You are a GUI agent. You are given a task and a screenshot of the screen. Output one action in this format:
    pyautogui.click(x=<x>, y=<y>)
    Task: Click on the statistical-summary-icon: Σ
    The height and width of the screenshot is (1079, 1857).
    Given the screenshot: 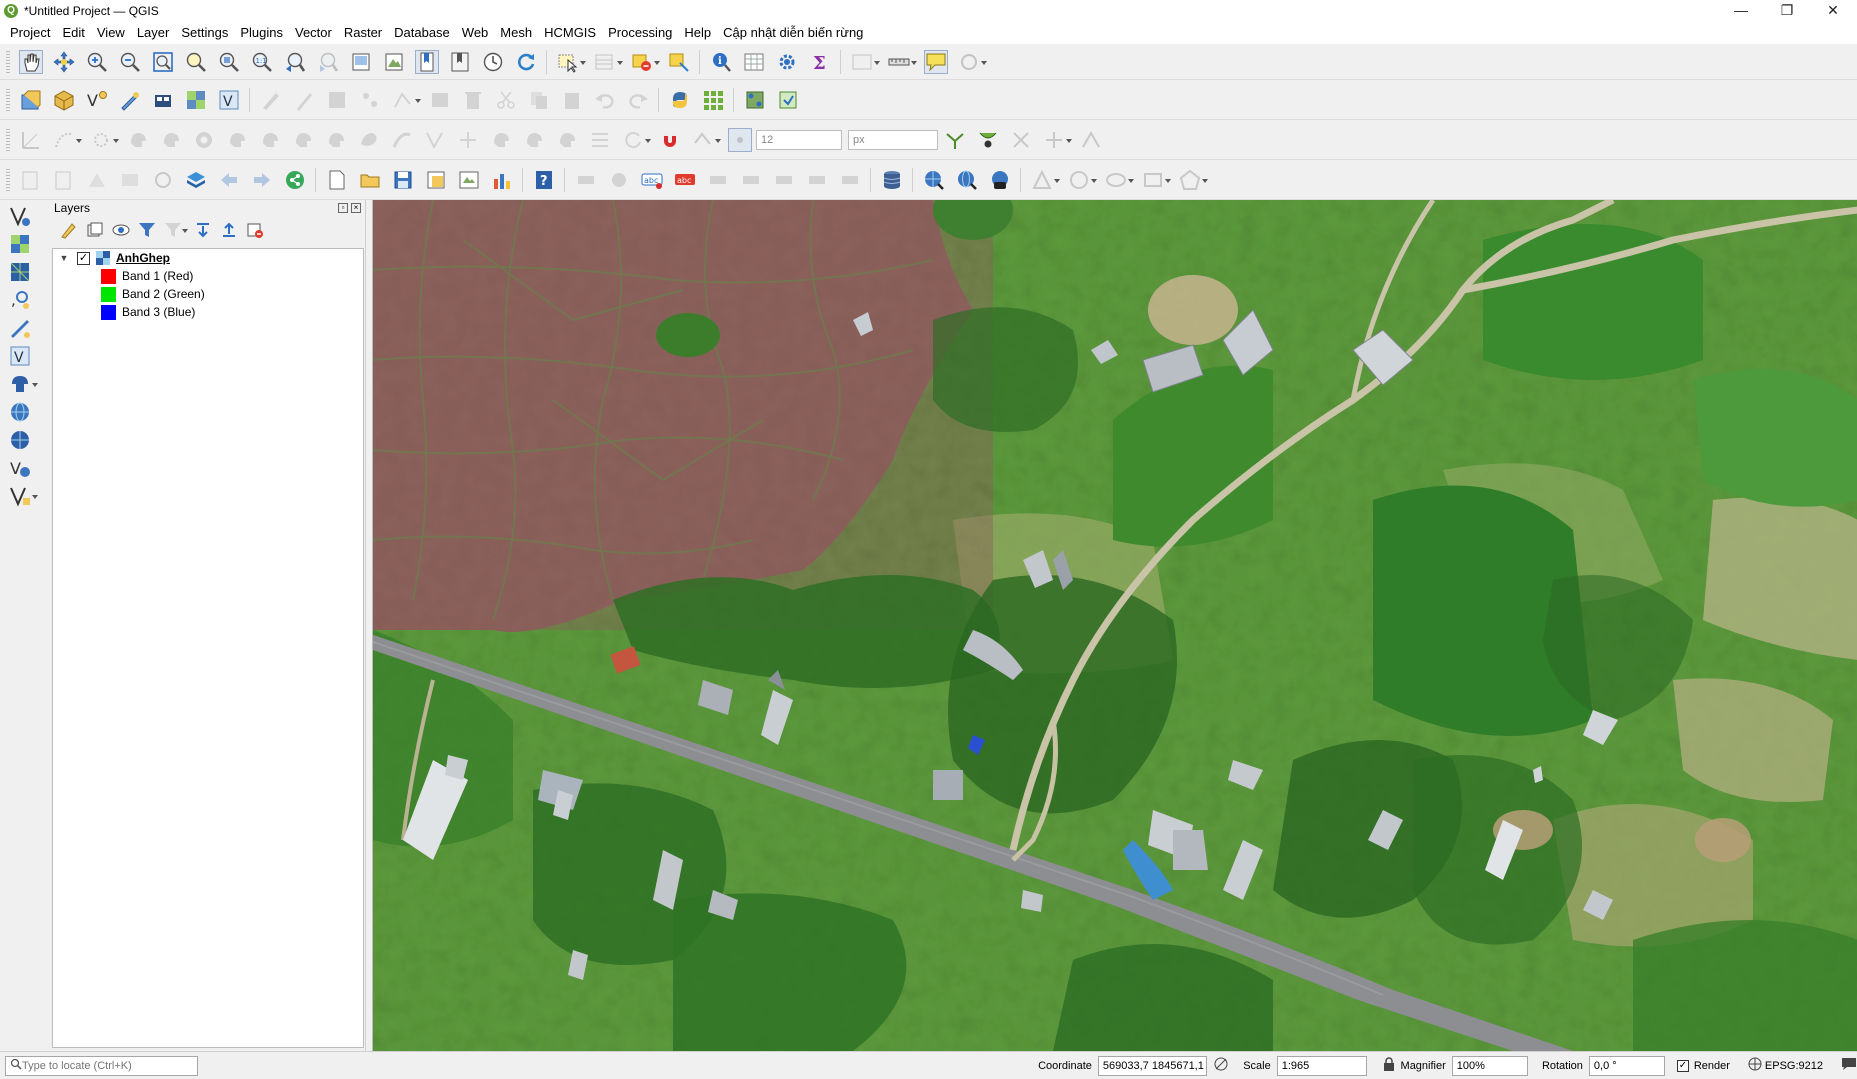 What is the action you would take?
    pyautogui.click(x=820, y=62)
    